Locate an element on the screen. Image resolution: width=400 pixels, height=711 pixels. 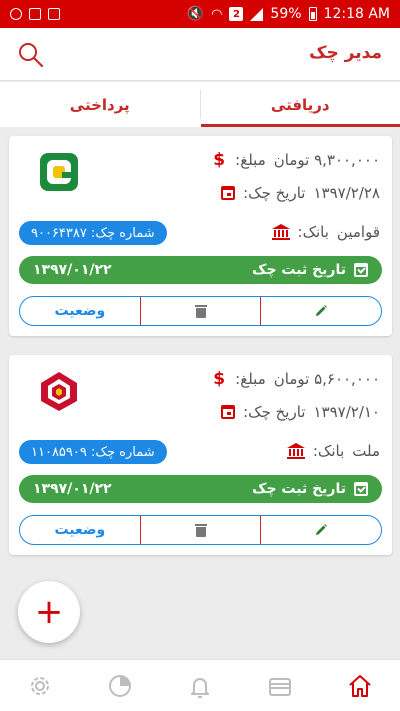
status-bar-left is located at coordinates (35, 14).